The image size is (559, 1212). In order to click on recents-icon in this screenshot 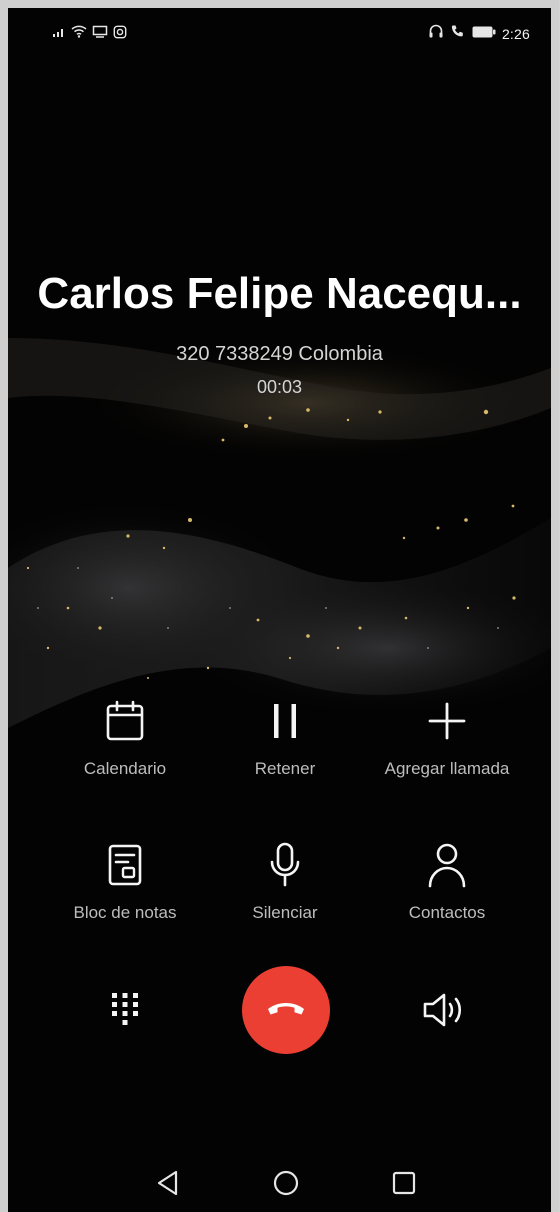, I will do `click(404, 1185)`.